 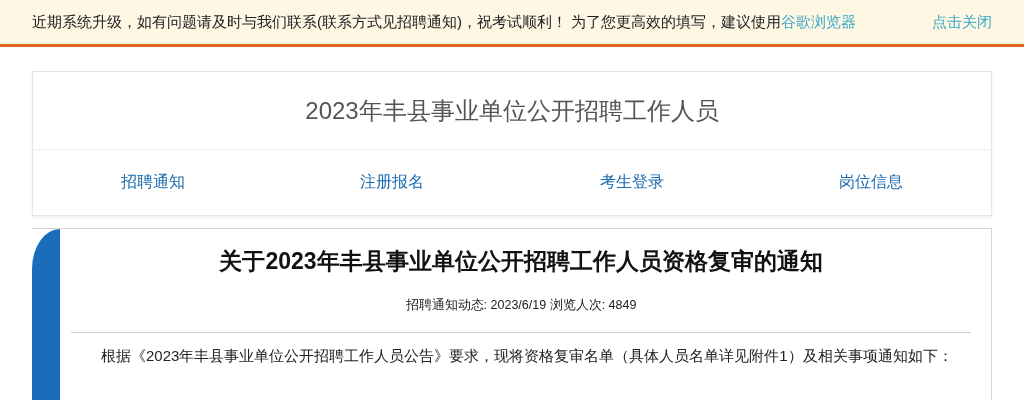 What do you see at coordinates (152, 182) in the screenshot?
I see `nav-link: 招聘通知` at bounding box center [152, 182].